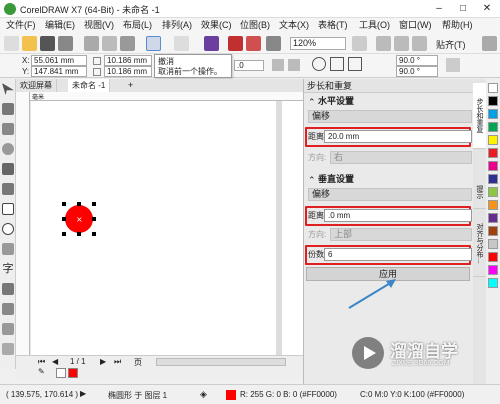 This screenshot has height=404, width=500. Describe the element at coordinates (415, 25) in the screenshot. I see `menu-window: 窗口(W)` at that location.